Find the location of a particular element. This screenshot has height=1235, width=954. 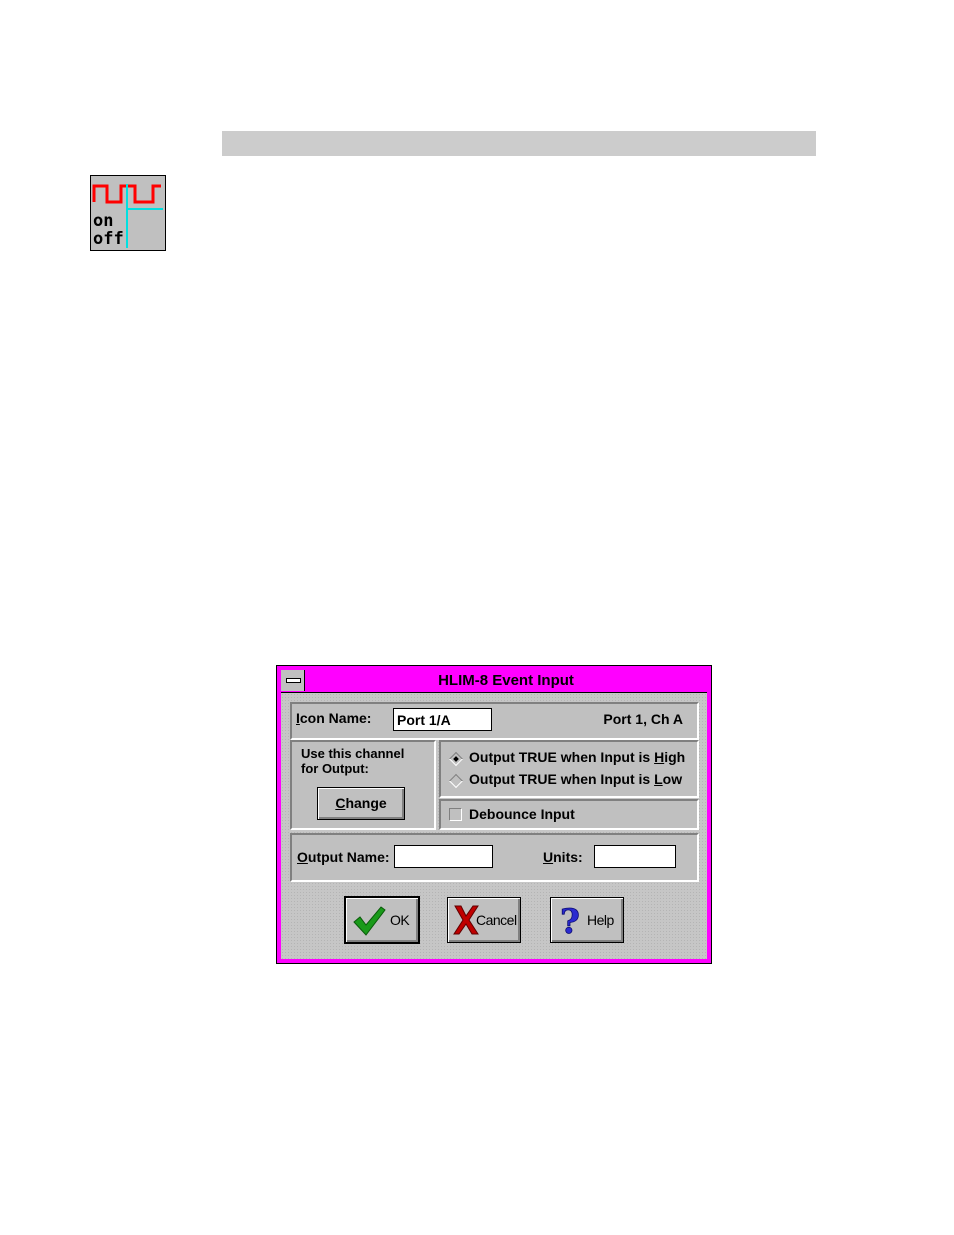

dialog-title: HLIM-8 Event Input is located at coordinates (506, 680).